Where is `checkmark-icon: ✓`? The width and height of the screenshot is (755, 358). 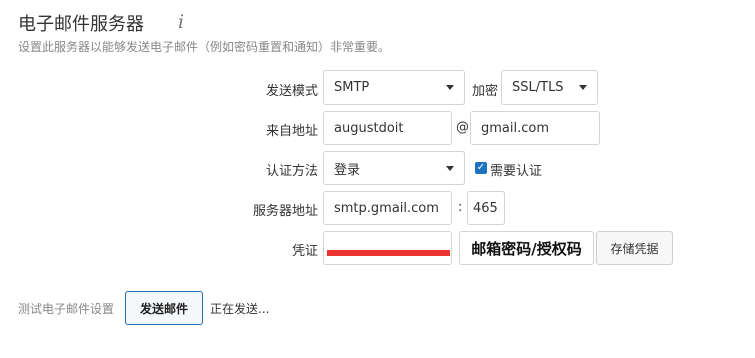
checkmark-icon: ✓ is located at coordinates (481, 167).